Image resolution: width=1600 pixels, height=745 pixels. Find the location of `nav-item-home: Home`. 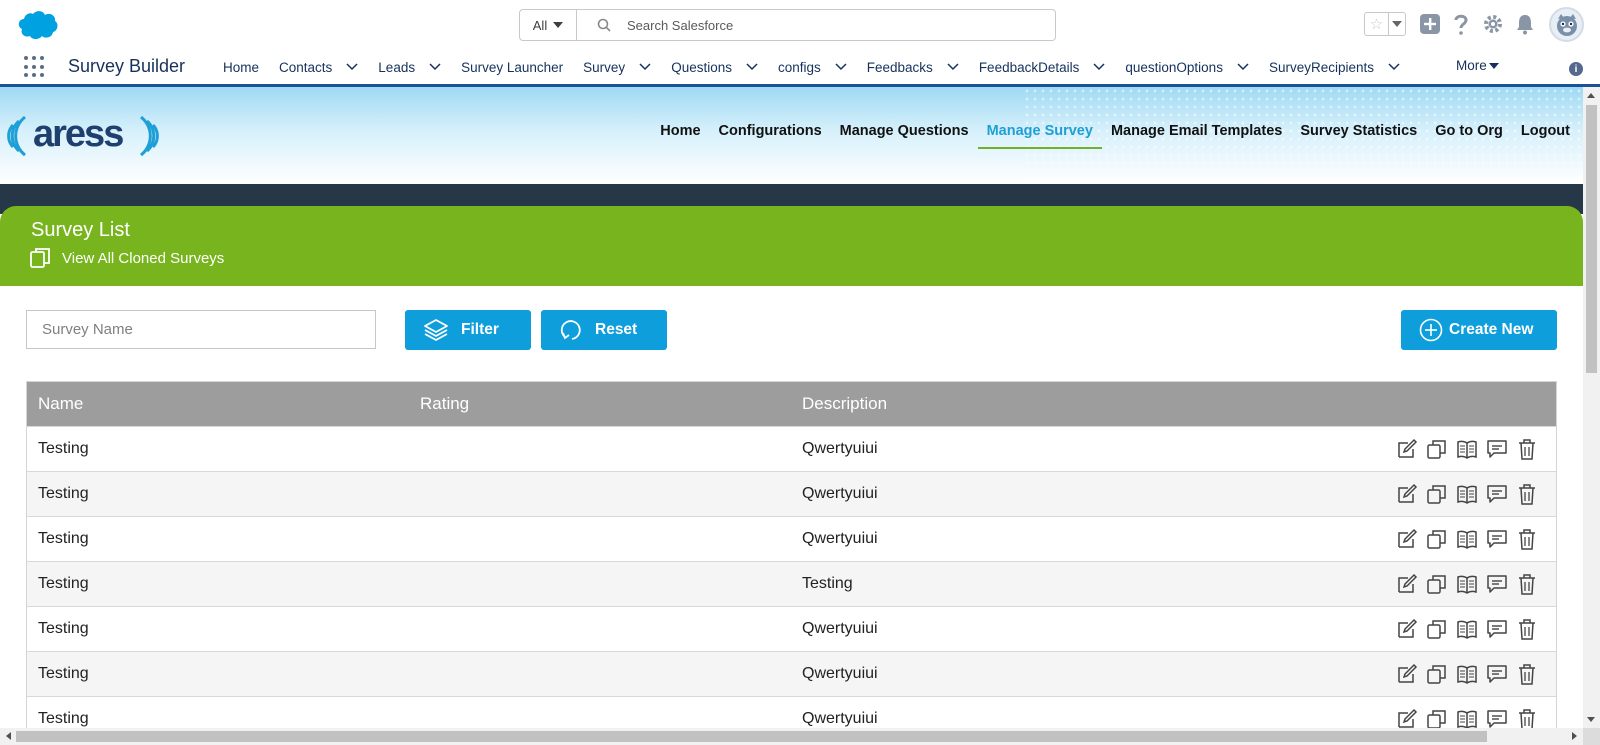

nav-item-home: Home is located at coordinates (241, 67).